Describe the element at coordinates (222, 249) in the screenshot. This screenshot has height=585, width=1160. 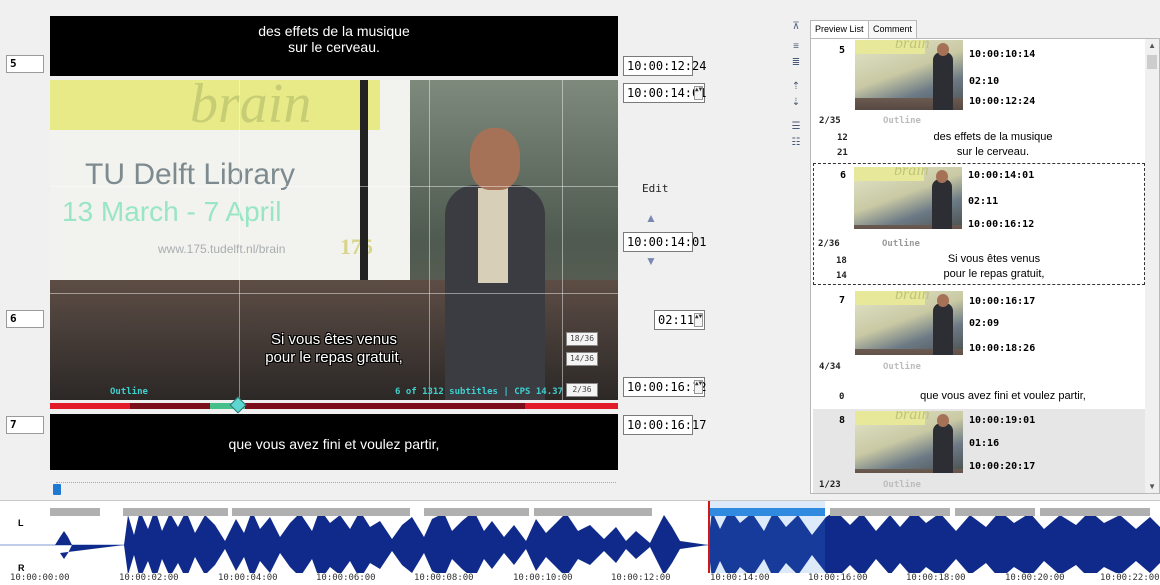
I see `slide-url-text: www.175.tudelft.nl/brain` at that location.